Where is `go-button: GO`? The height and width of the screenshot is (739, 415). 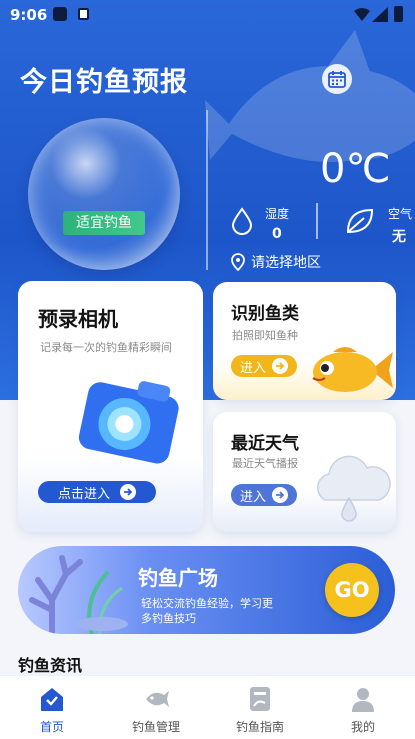 go-button: GO is located at coordinates (352, 590).